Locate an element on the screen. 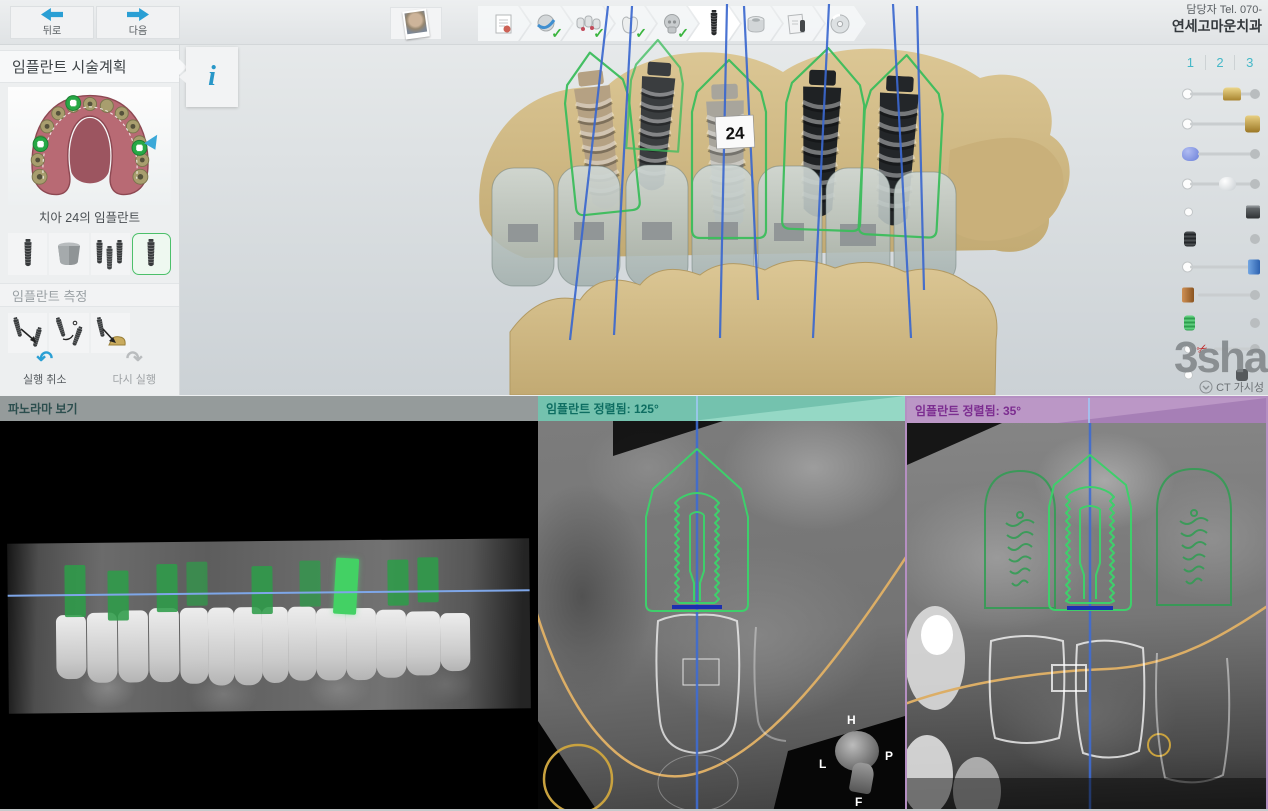  teeth-outlines is located at coordinates (1109, 709).